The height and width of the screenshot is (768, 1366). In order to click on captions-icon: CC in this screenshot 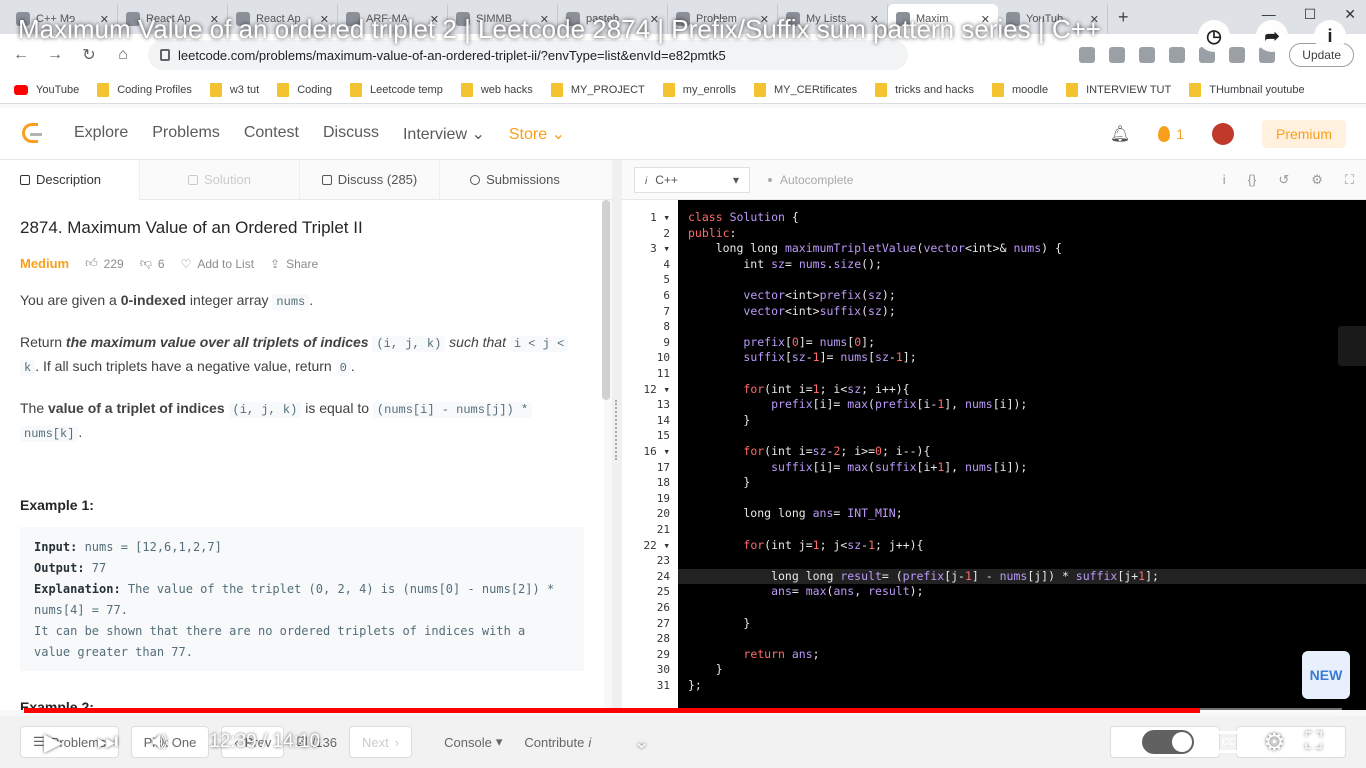, I will do `click(1228, 742)`.